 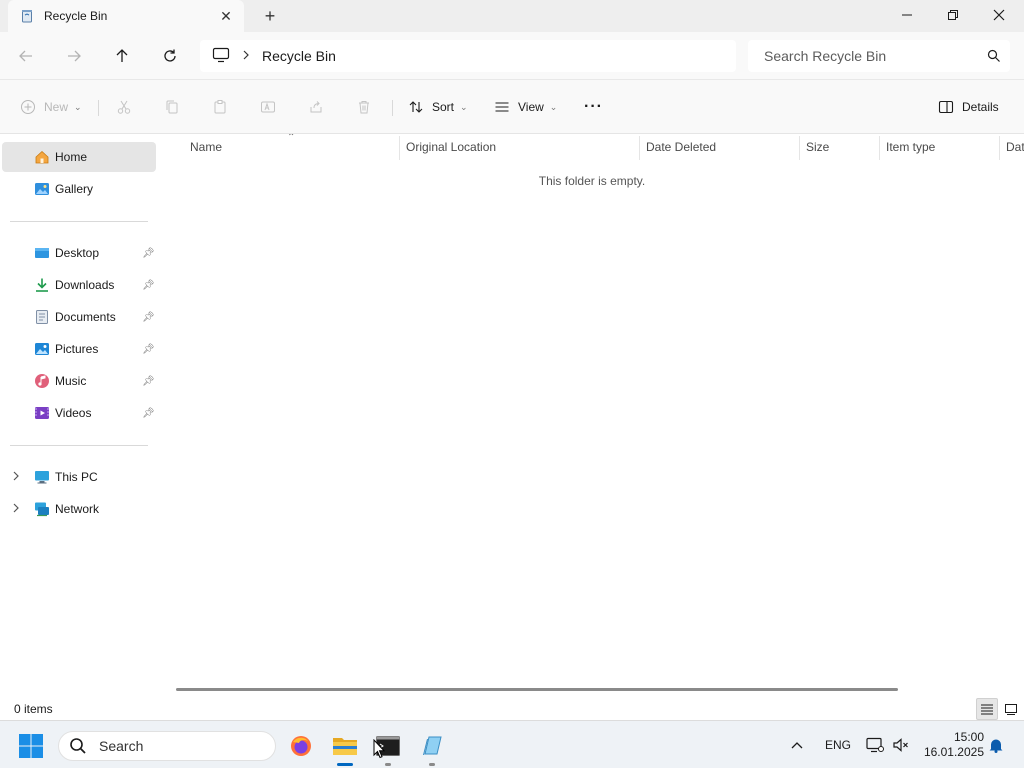 What do you see at coordinates (79, 157) in the screenshot?
I see `sidebar-item-home: Home` at bounding box center [79, 157].